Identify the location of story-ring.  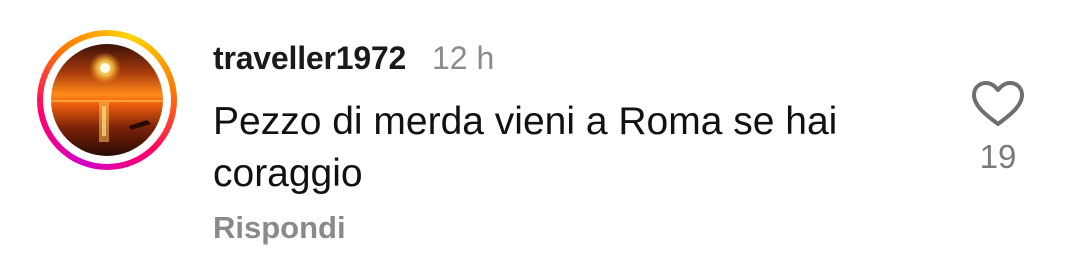
(107, 100).